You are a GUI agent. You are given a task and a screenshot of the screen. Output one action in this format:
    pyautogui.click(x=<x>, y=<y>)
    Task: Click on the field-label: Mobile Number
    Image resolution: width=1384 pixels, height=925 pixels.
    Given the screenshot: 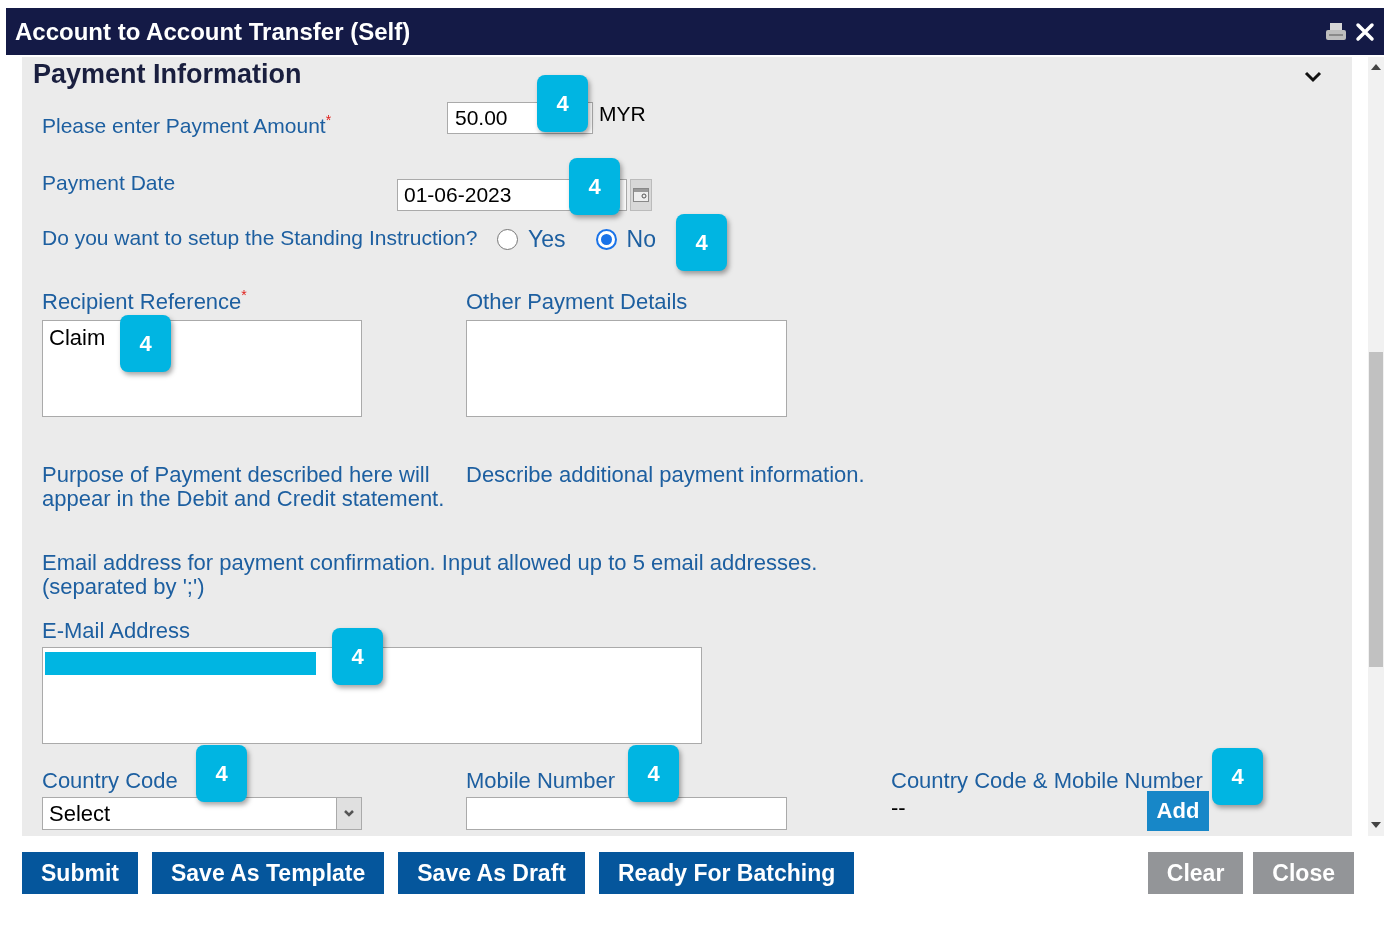 What is the action you would take?
    pyautogui.click(x=541, y=780)
    